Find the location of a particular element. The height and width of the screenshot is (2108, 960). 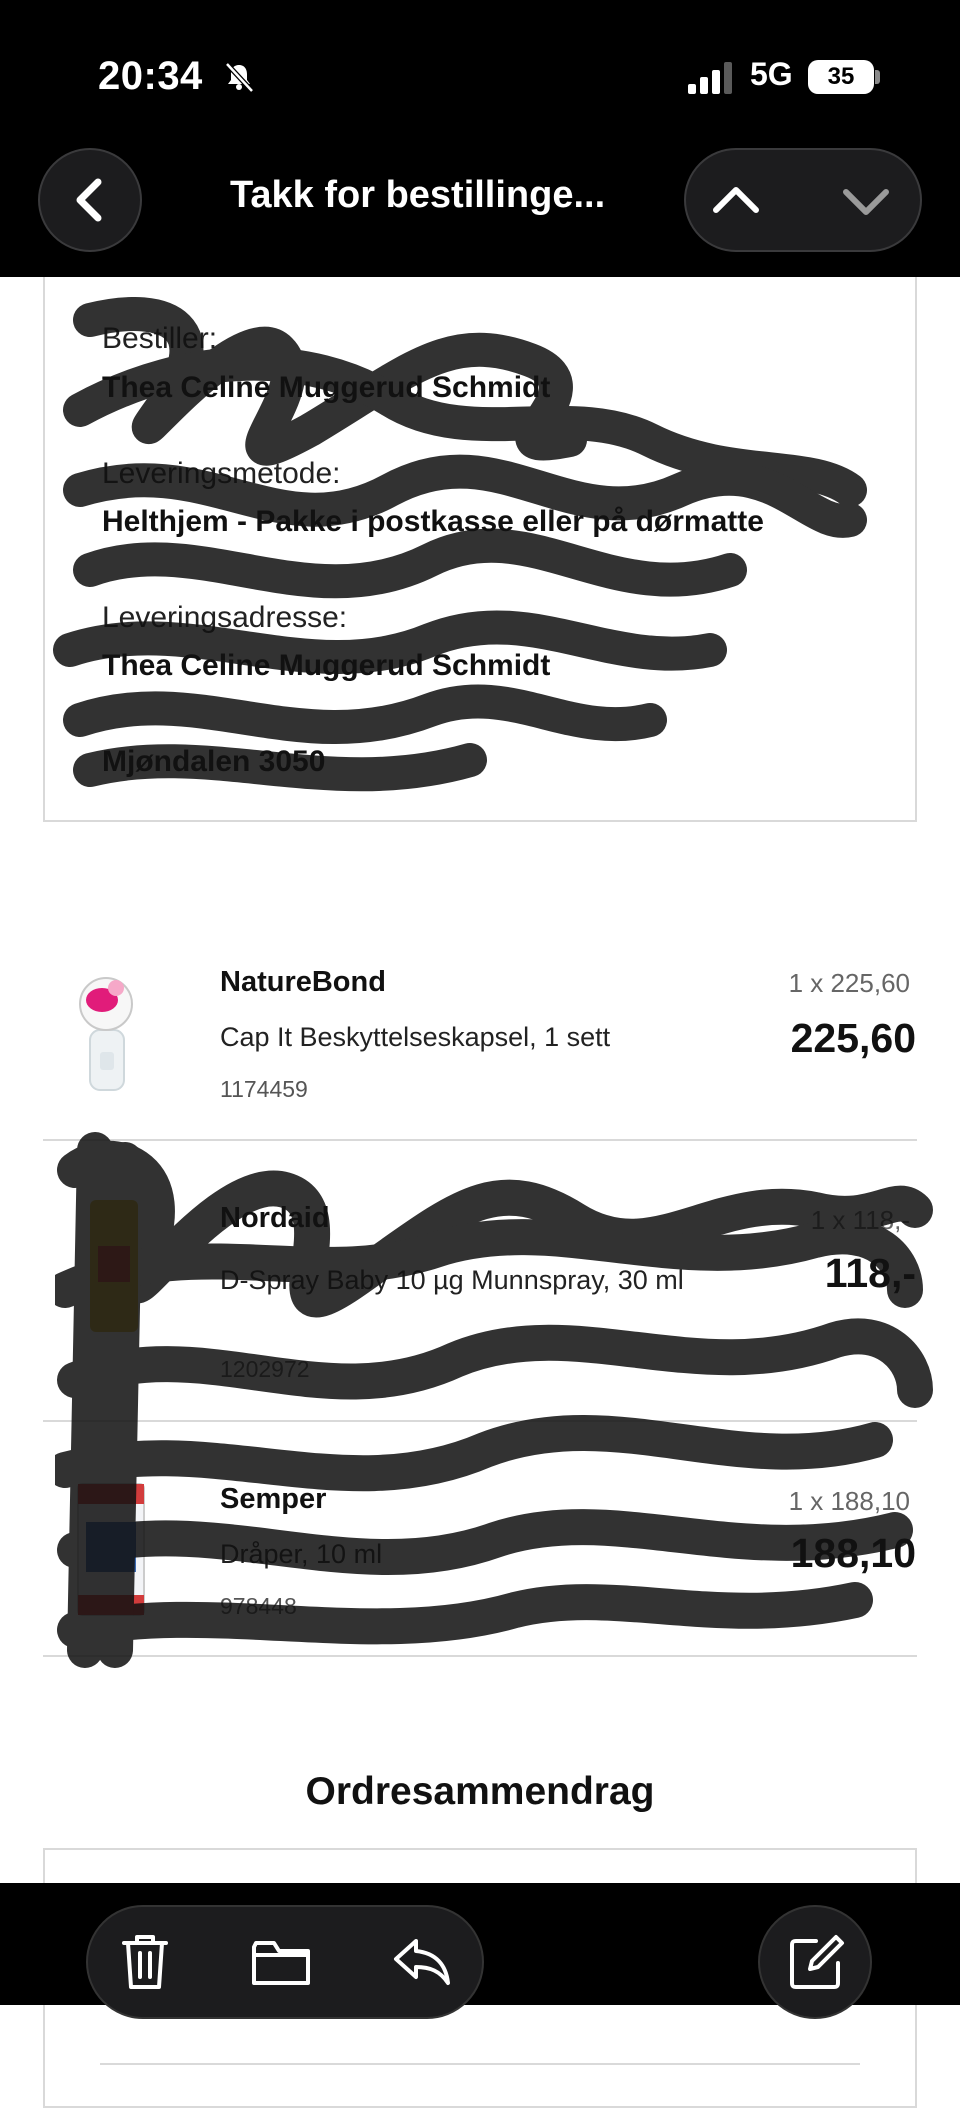

item-price: 225,60 is located at coordinates (853, 1038).